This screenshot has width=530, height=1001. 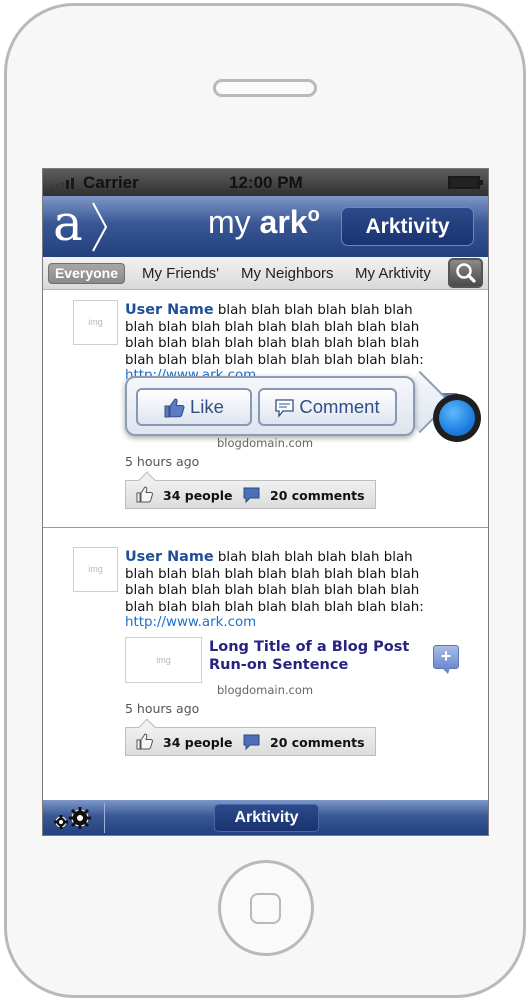 I want to click on search-icon, so click(x=466, y=273).